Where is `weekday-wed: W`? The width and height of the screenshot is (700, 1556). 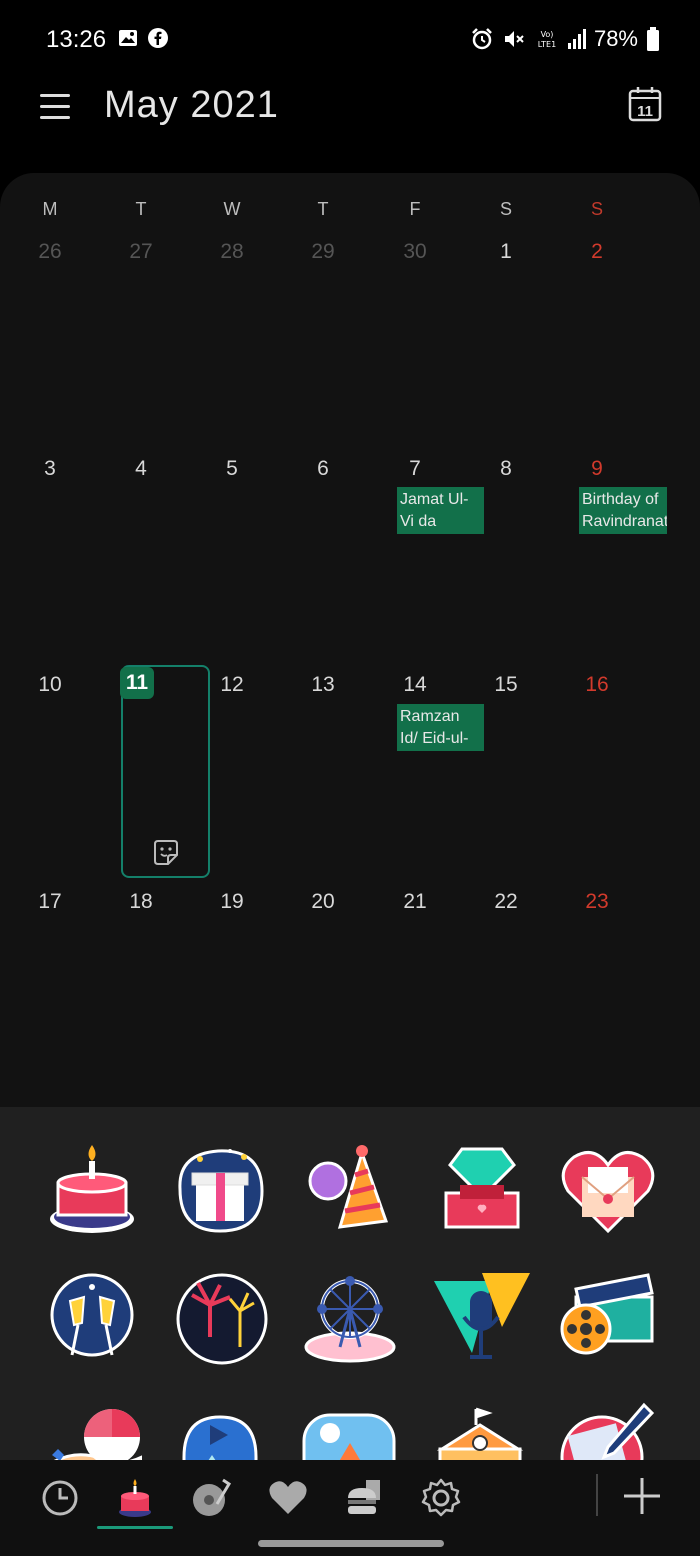
weekday-wed: W is located at coordinates (232, 209).